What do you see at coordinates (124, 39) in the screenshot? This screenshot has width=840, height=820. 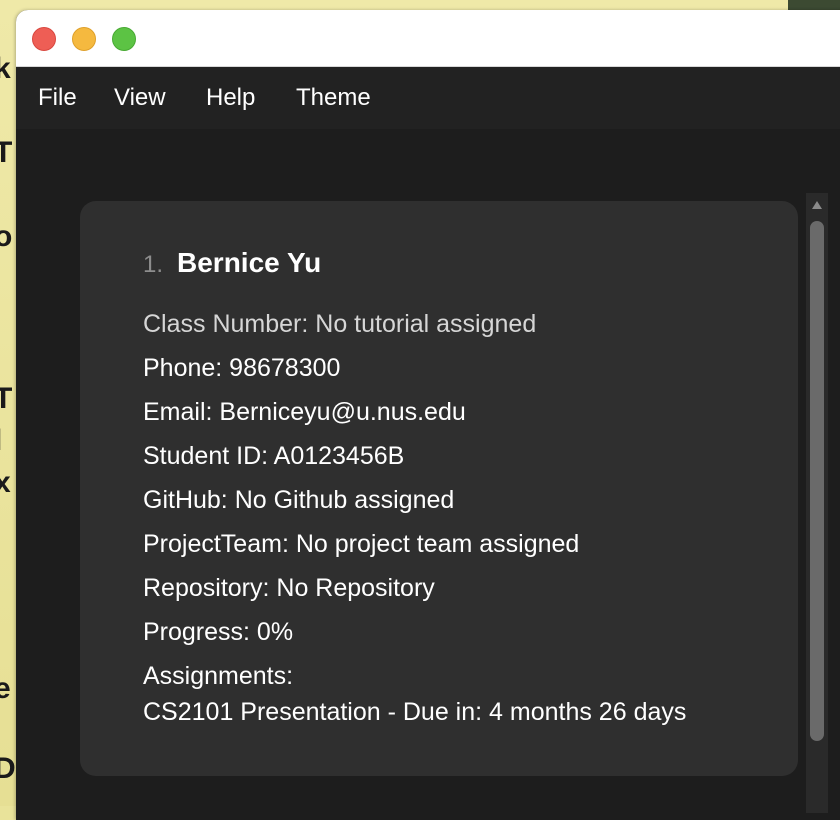 I see `maximize-window-button` at bounding box center [124, 39].